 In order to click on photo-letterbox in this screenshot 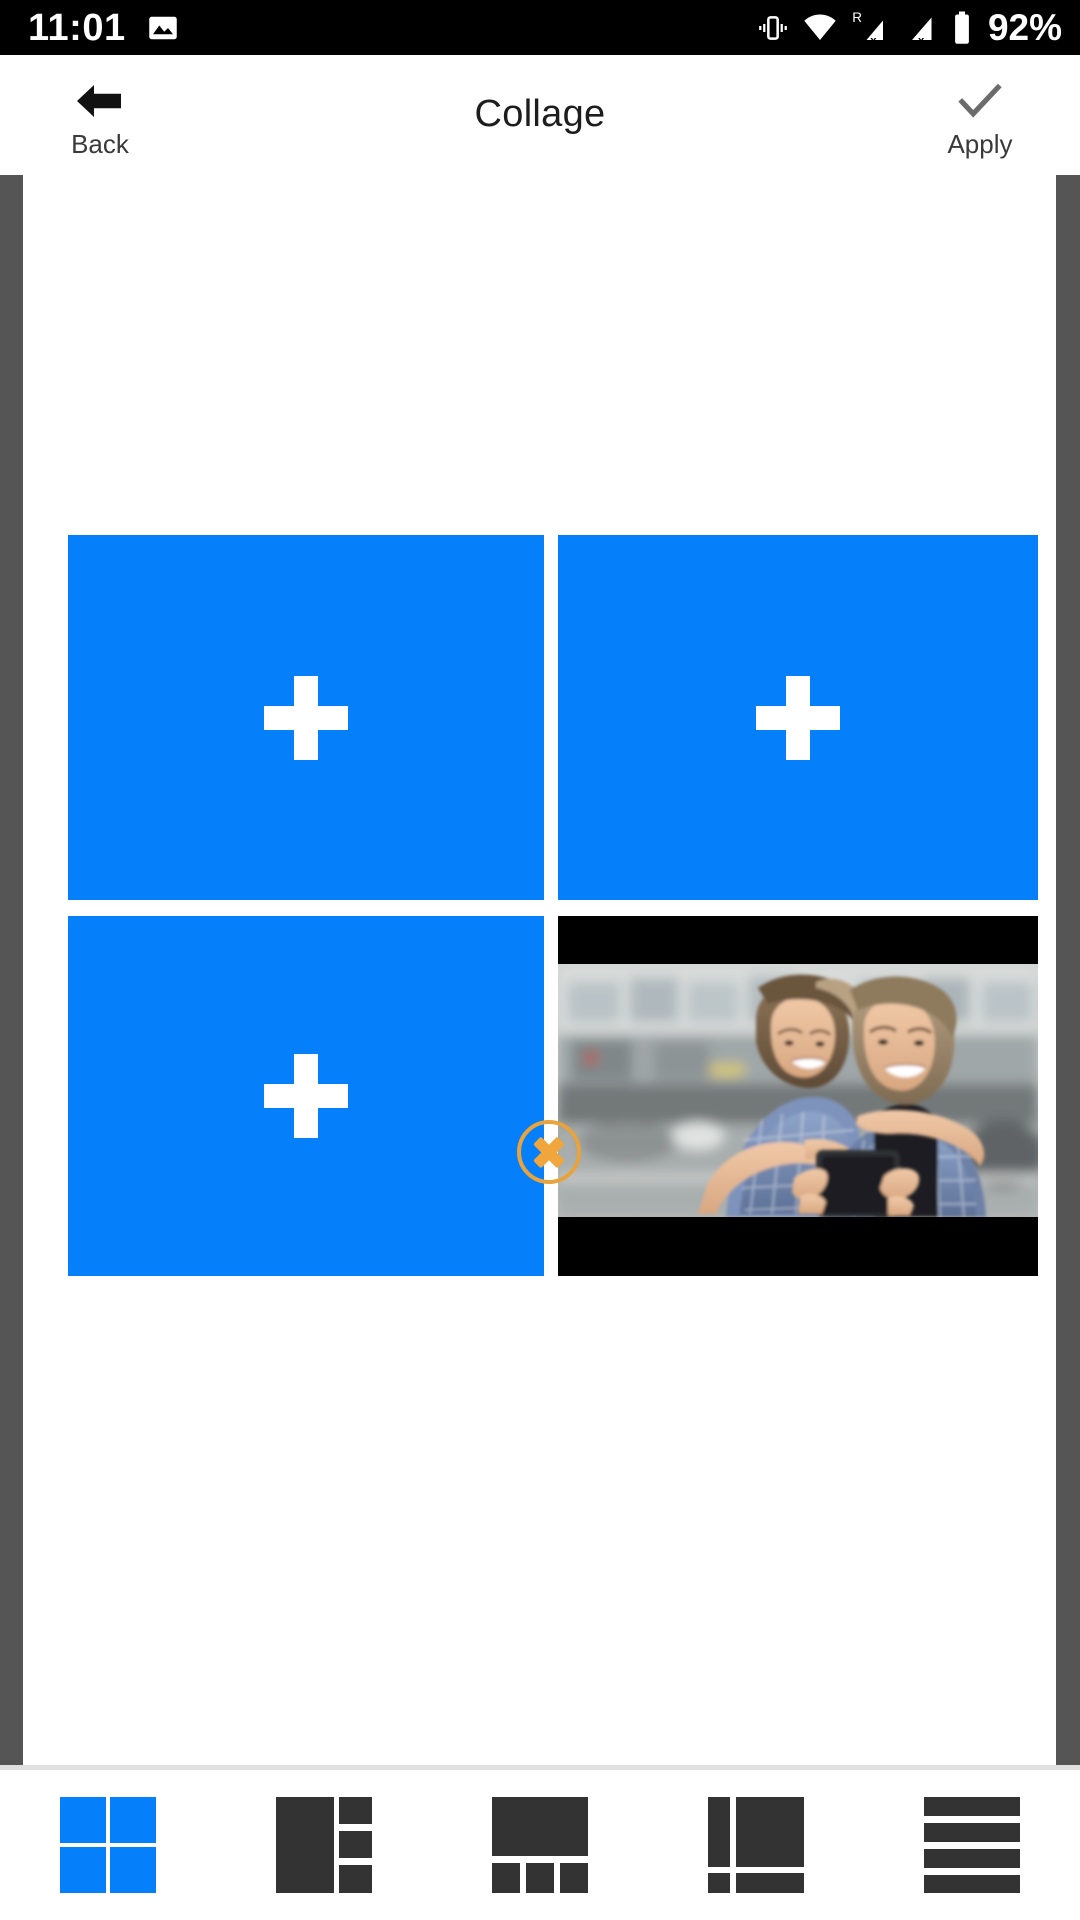, I will do `click(798, 1096)`.